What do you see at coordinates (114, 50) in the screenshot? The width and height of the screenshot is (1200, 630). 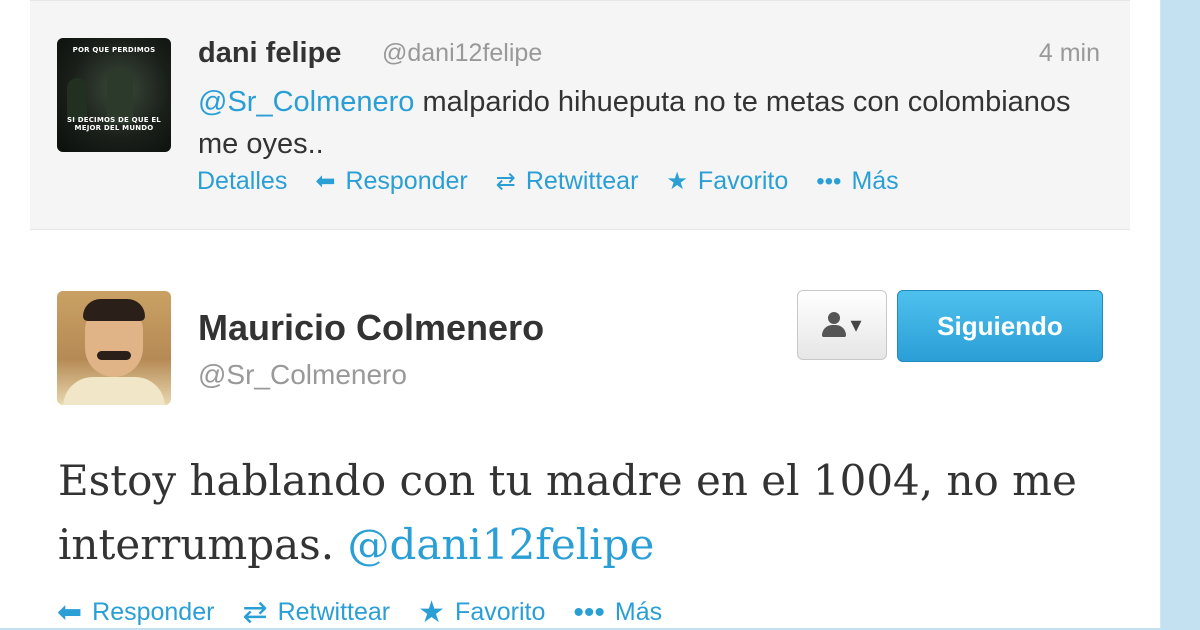 I see `avatar-caption-top: POR QUE PERDIMOS` at bounding box center [114, 50].